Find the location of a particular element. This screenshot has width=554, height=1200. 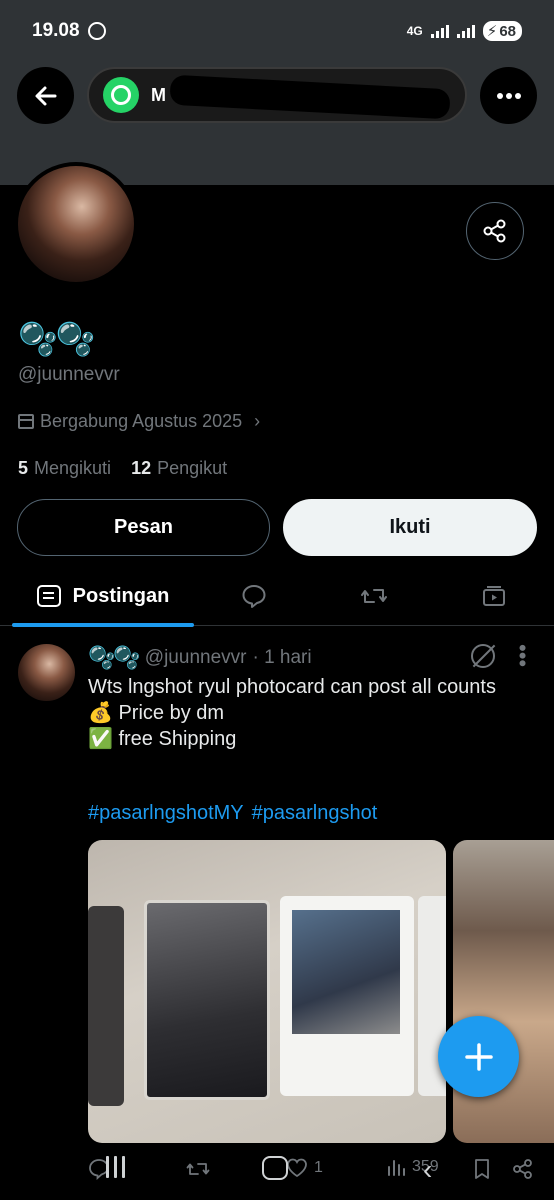

repost-action is located at coordinates (198, 1169).